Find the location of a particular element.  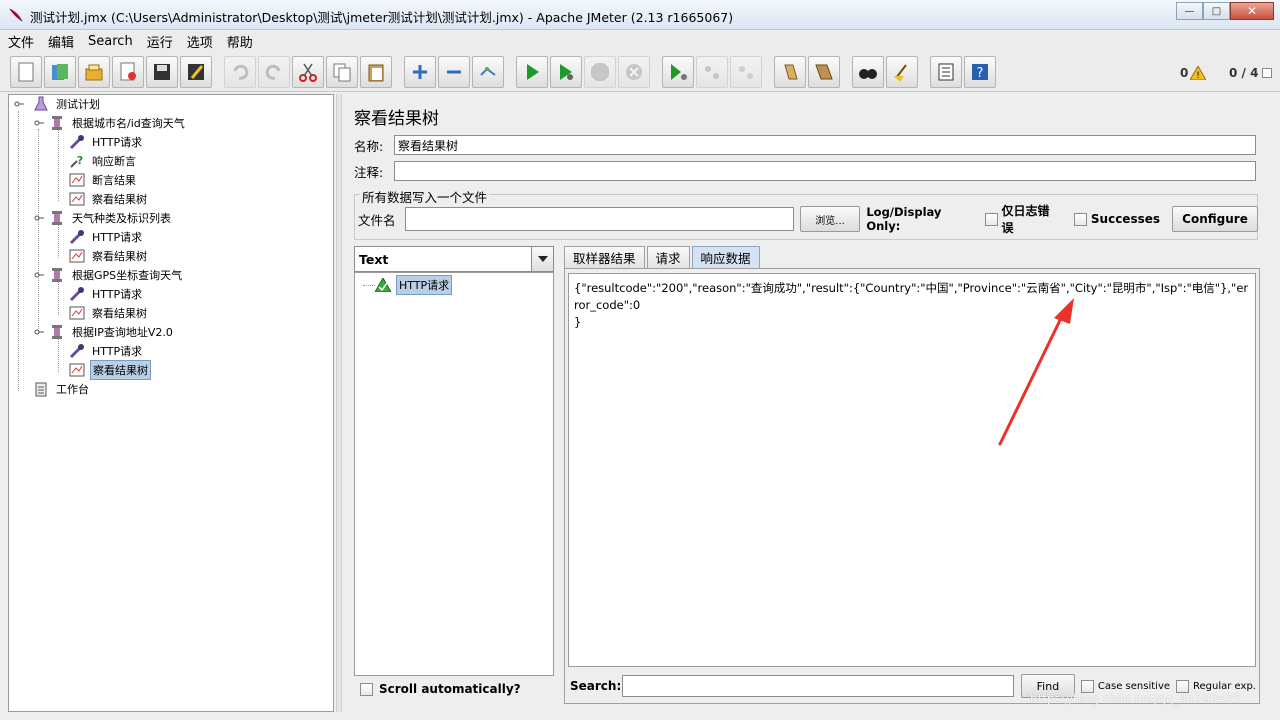

start-icon is located at coordinates (532, 72).